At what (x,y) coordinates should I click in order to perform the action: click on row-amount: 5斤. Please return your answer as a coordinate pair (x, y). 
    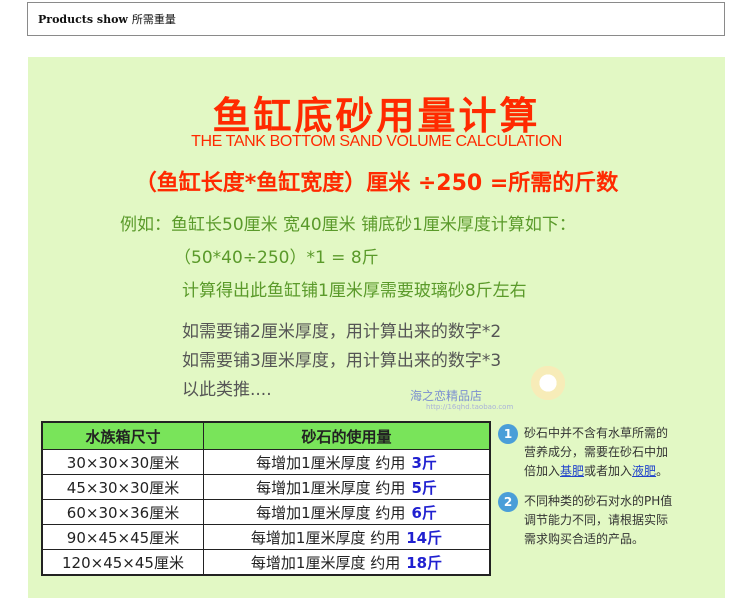
    Looking at the image, I should click on (424, 487).